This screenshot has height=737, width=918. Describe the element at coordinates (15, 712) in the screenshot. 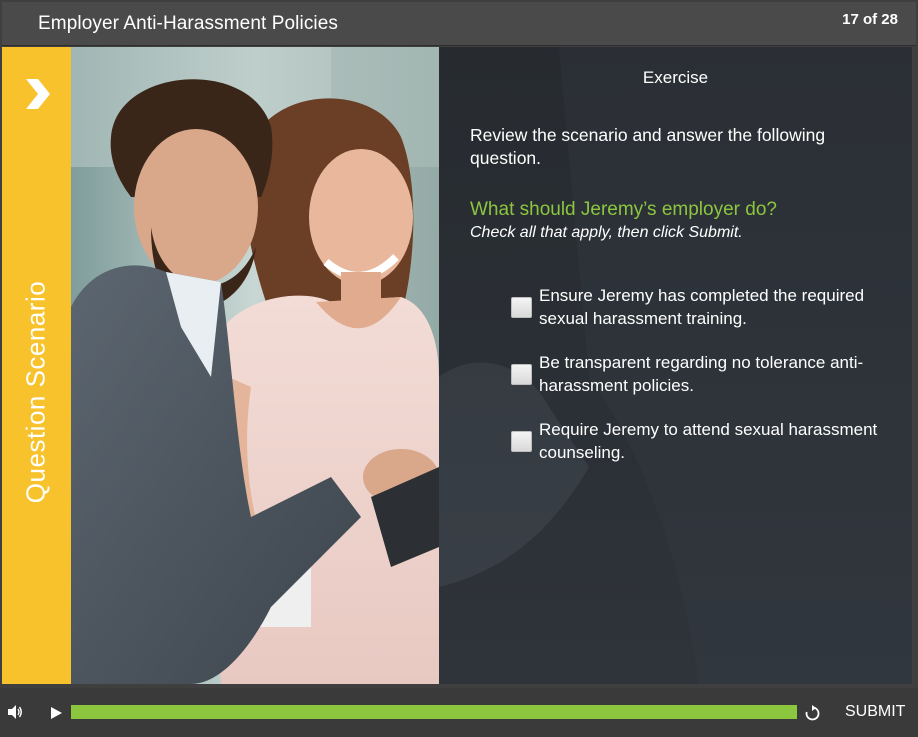

I see `volume-icon` at that location.